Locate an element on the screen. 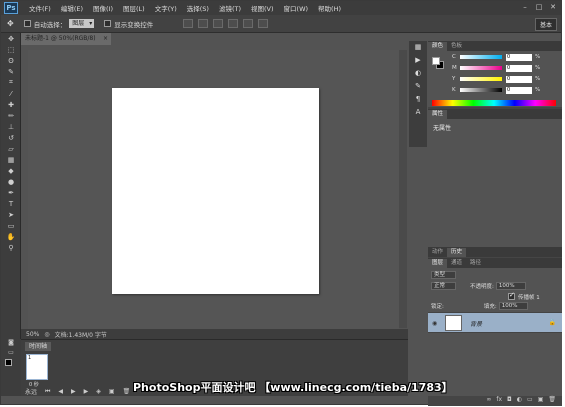  stamp-icon: ⊥ is located at coordinates (11, 126).